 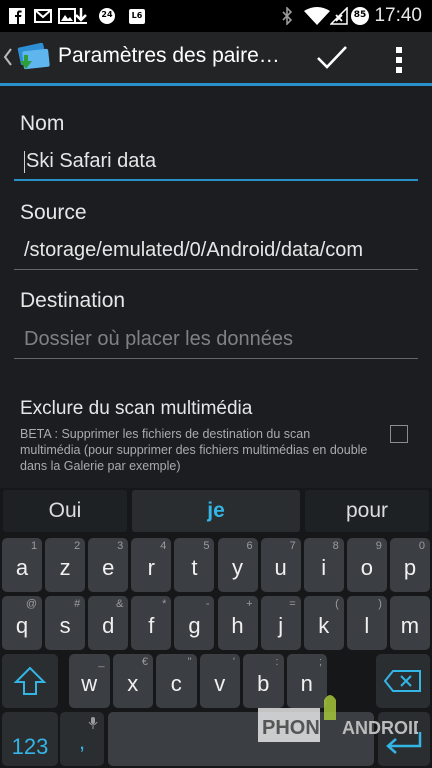 What do you see at coordinates (77, 546) in the screenshot?
I see `key-hint: 2` at bounding box center [77, 546].